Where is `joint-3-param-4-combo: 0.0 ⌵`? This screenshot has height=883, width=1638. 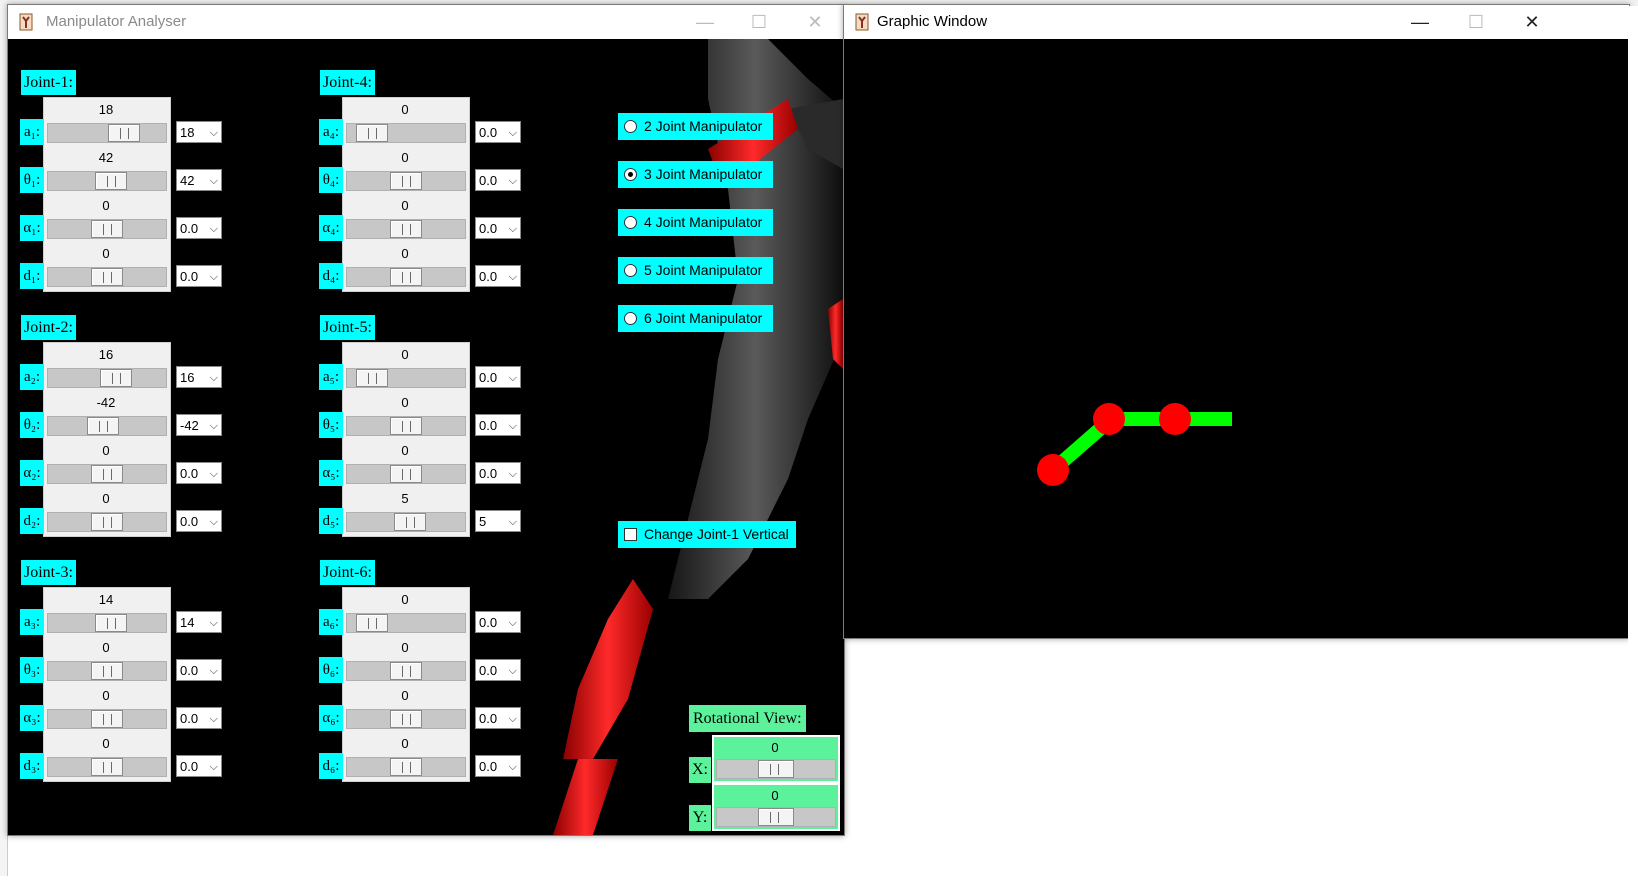 joint-3-param-4-combo: 0.0 ⌵ is located at coordinates (199, 766).